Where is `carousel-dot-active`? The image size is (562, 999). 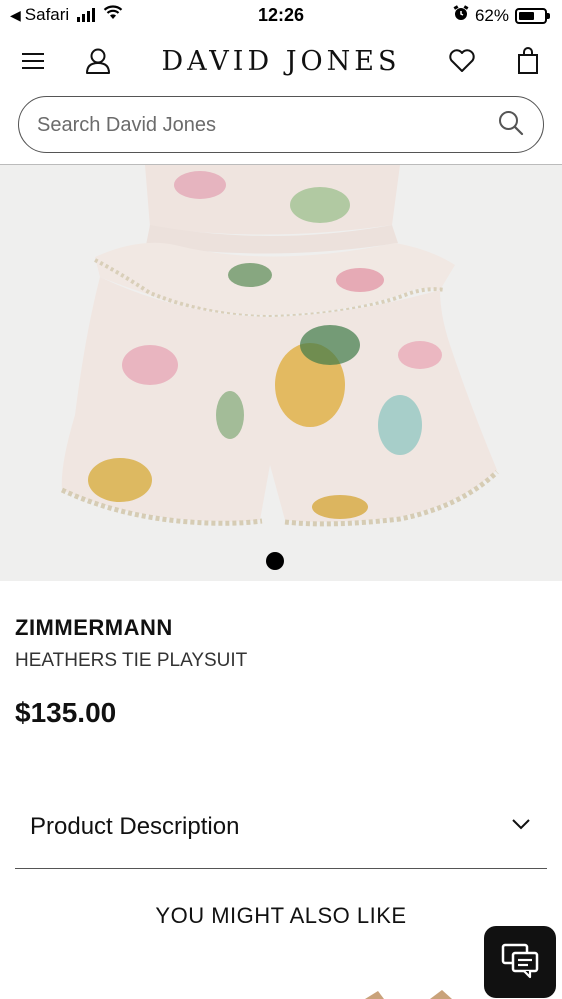
carousel-dot-active is located at coordinates (275, 561).